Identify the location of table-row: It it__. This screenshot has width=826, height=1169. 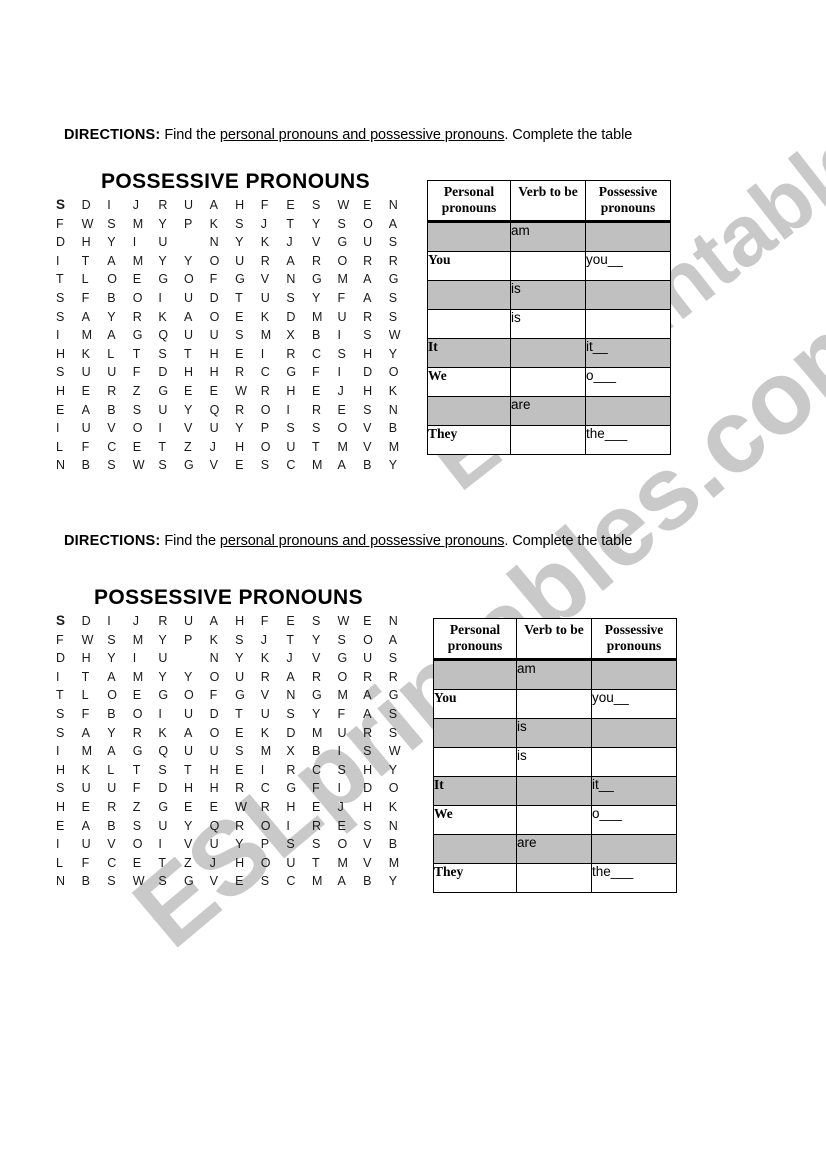
(555, 791).